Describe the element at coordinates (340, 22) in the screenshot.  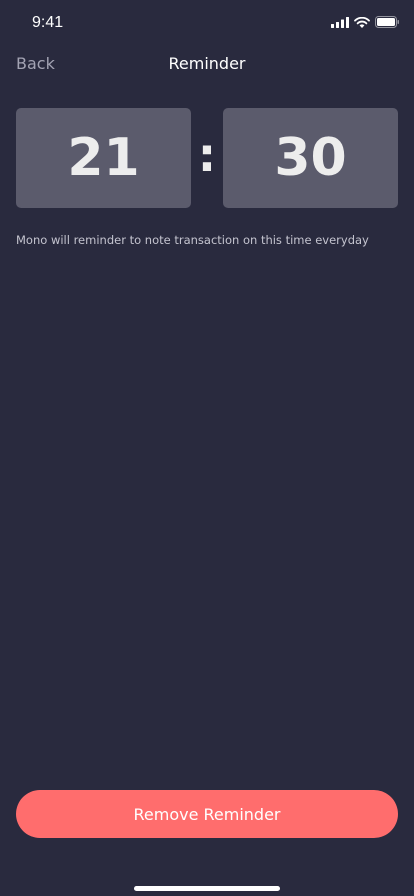
I see `cellular-signal-icon` at that location.